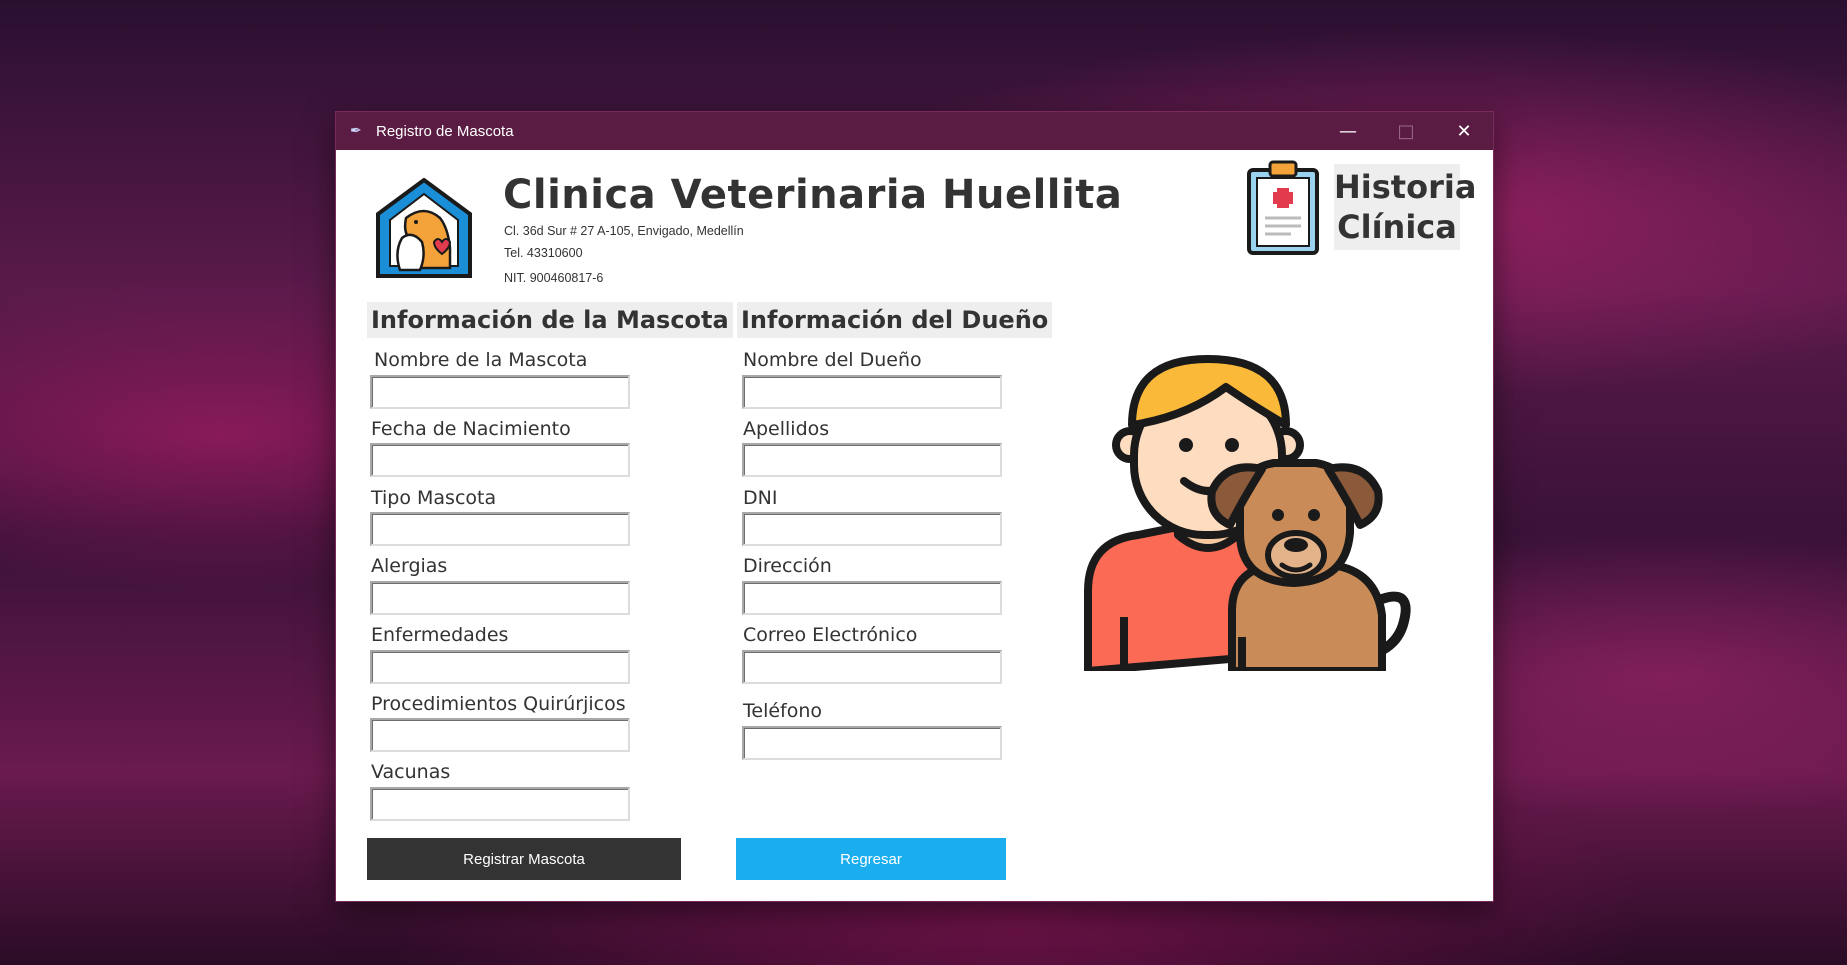  Describe the element at coordinates (524, 859) in the screenshot. I see `register-pet-button: Registrar Mascota` at that location.